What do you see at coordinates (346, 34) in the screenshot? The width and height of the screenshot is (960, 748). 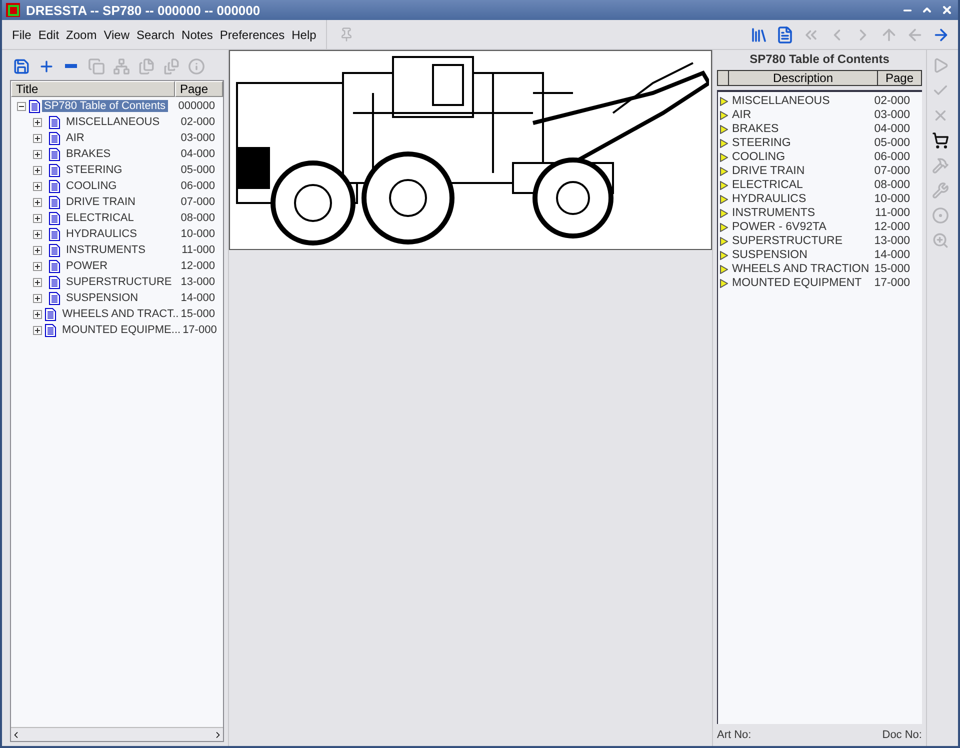 I see `pin-icon` at bounding box center [346, 34].